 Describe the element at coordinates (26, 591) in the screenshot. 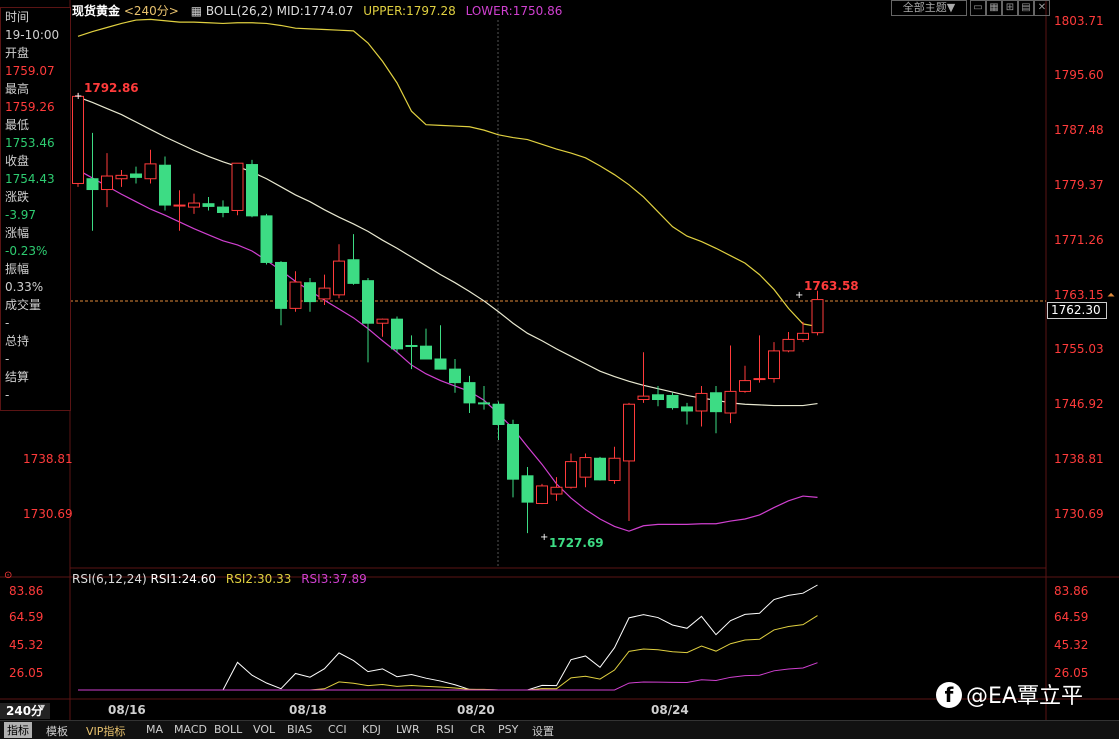

I see `rsi-axis-tick: 83.86` at that location.